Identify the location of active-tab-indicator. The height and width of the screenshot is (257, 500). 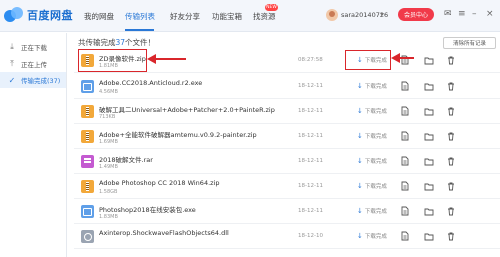
(139, 30).